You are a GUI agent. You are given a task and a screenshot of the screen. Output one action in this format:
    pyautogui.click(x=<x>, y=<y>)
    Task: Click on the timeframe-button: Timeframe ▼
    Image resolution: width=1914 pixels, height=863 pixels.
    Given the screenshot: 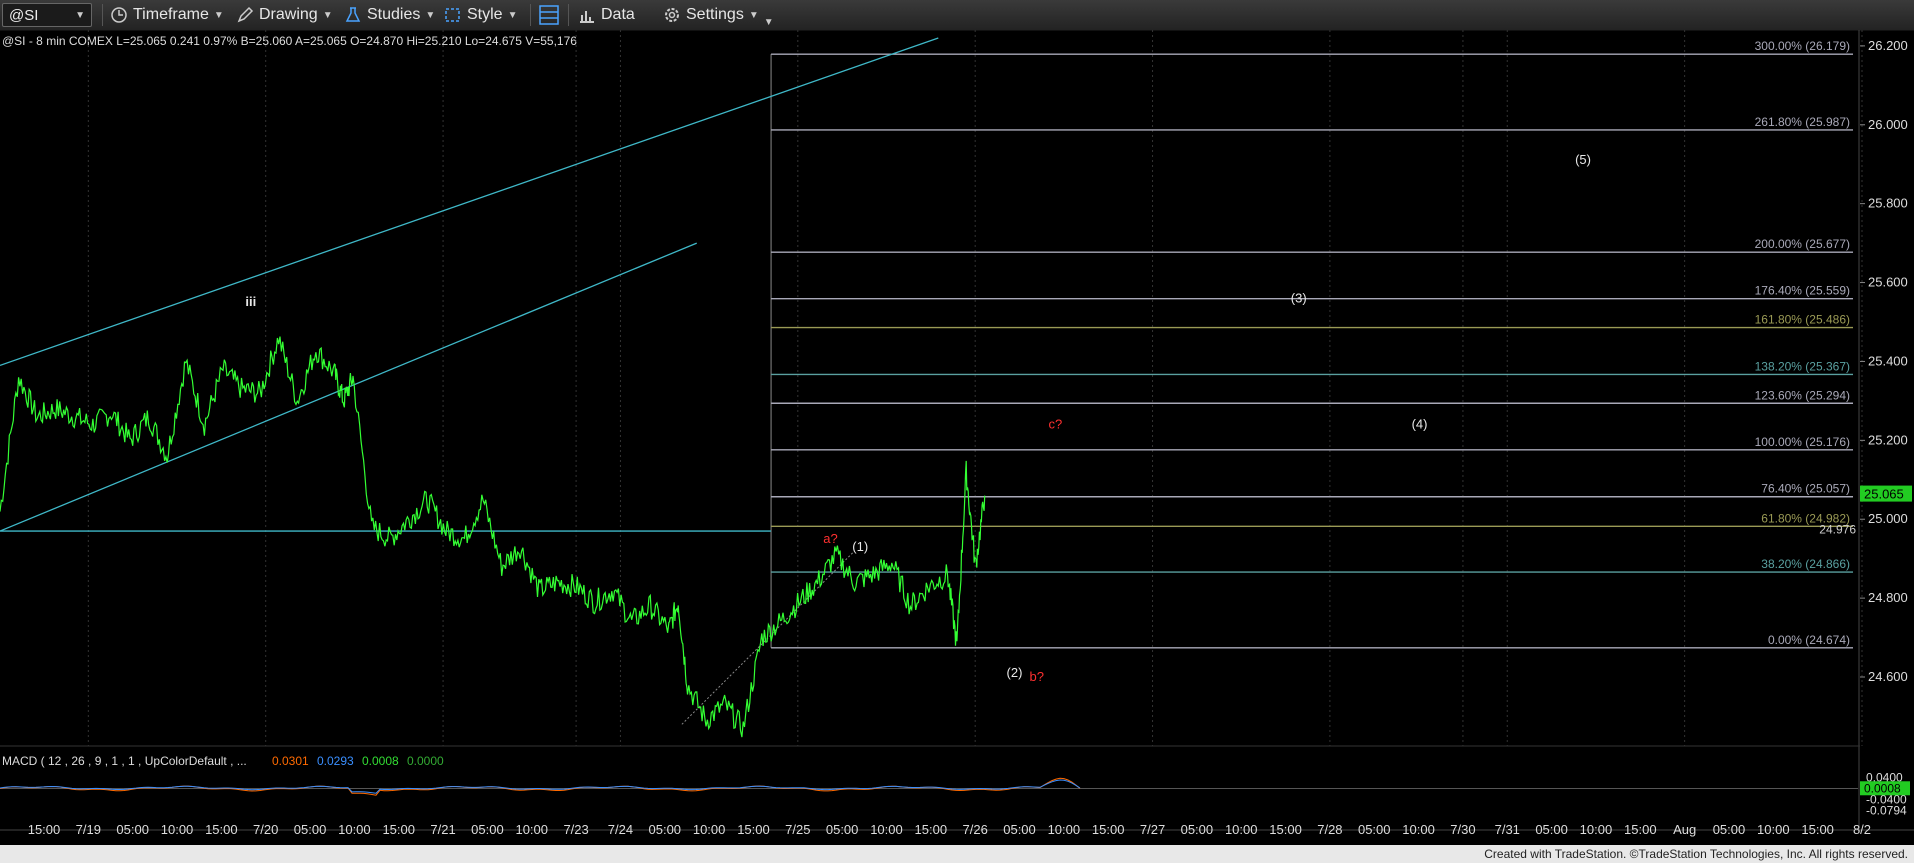 What is the action you would take?
    pyautogui.click(x=167, y=15)
    